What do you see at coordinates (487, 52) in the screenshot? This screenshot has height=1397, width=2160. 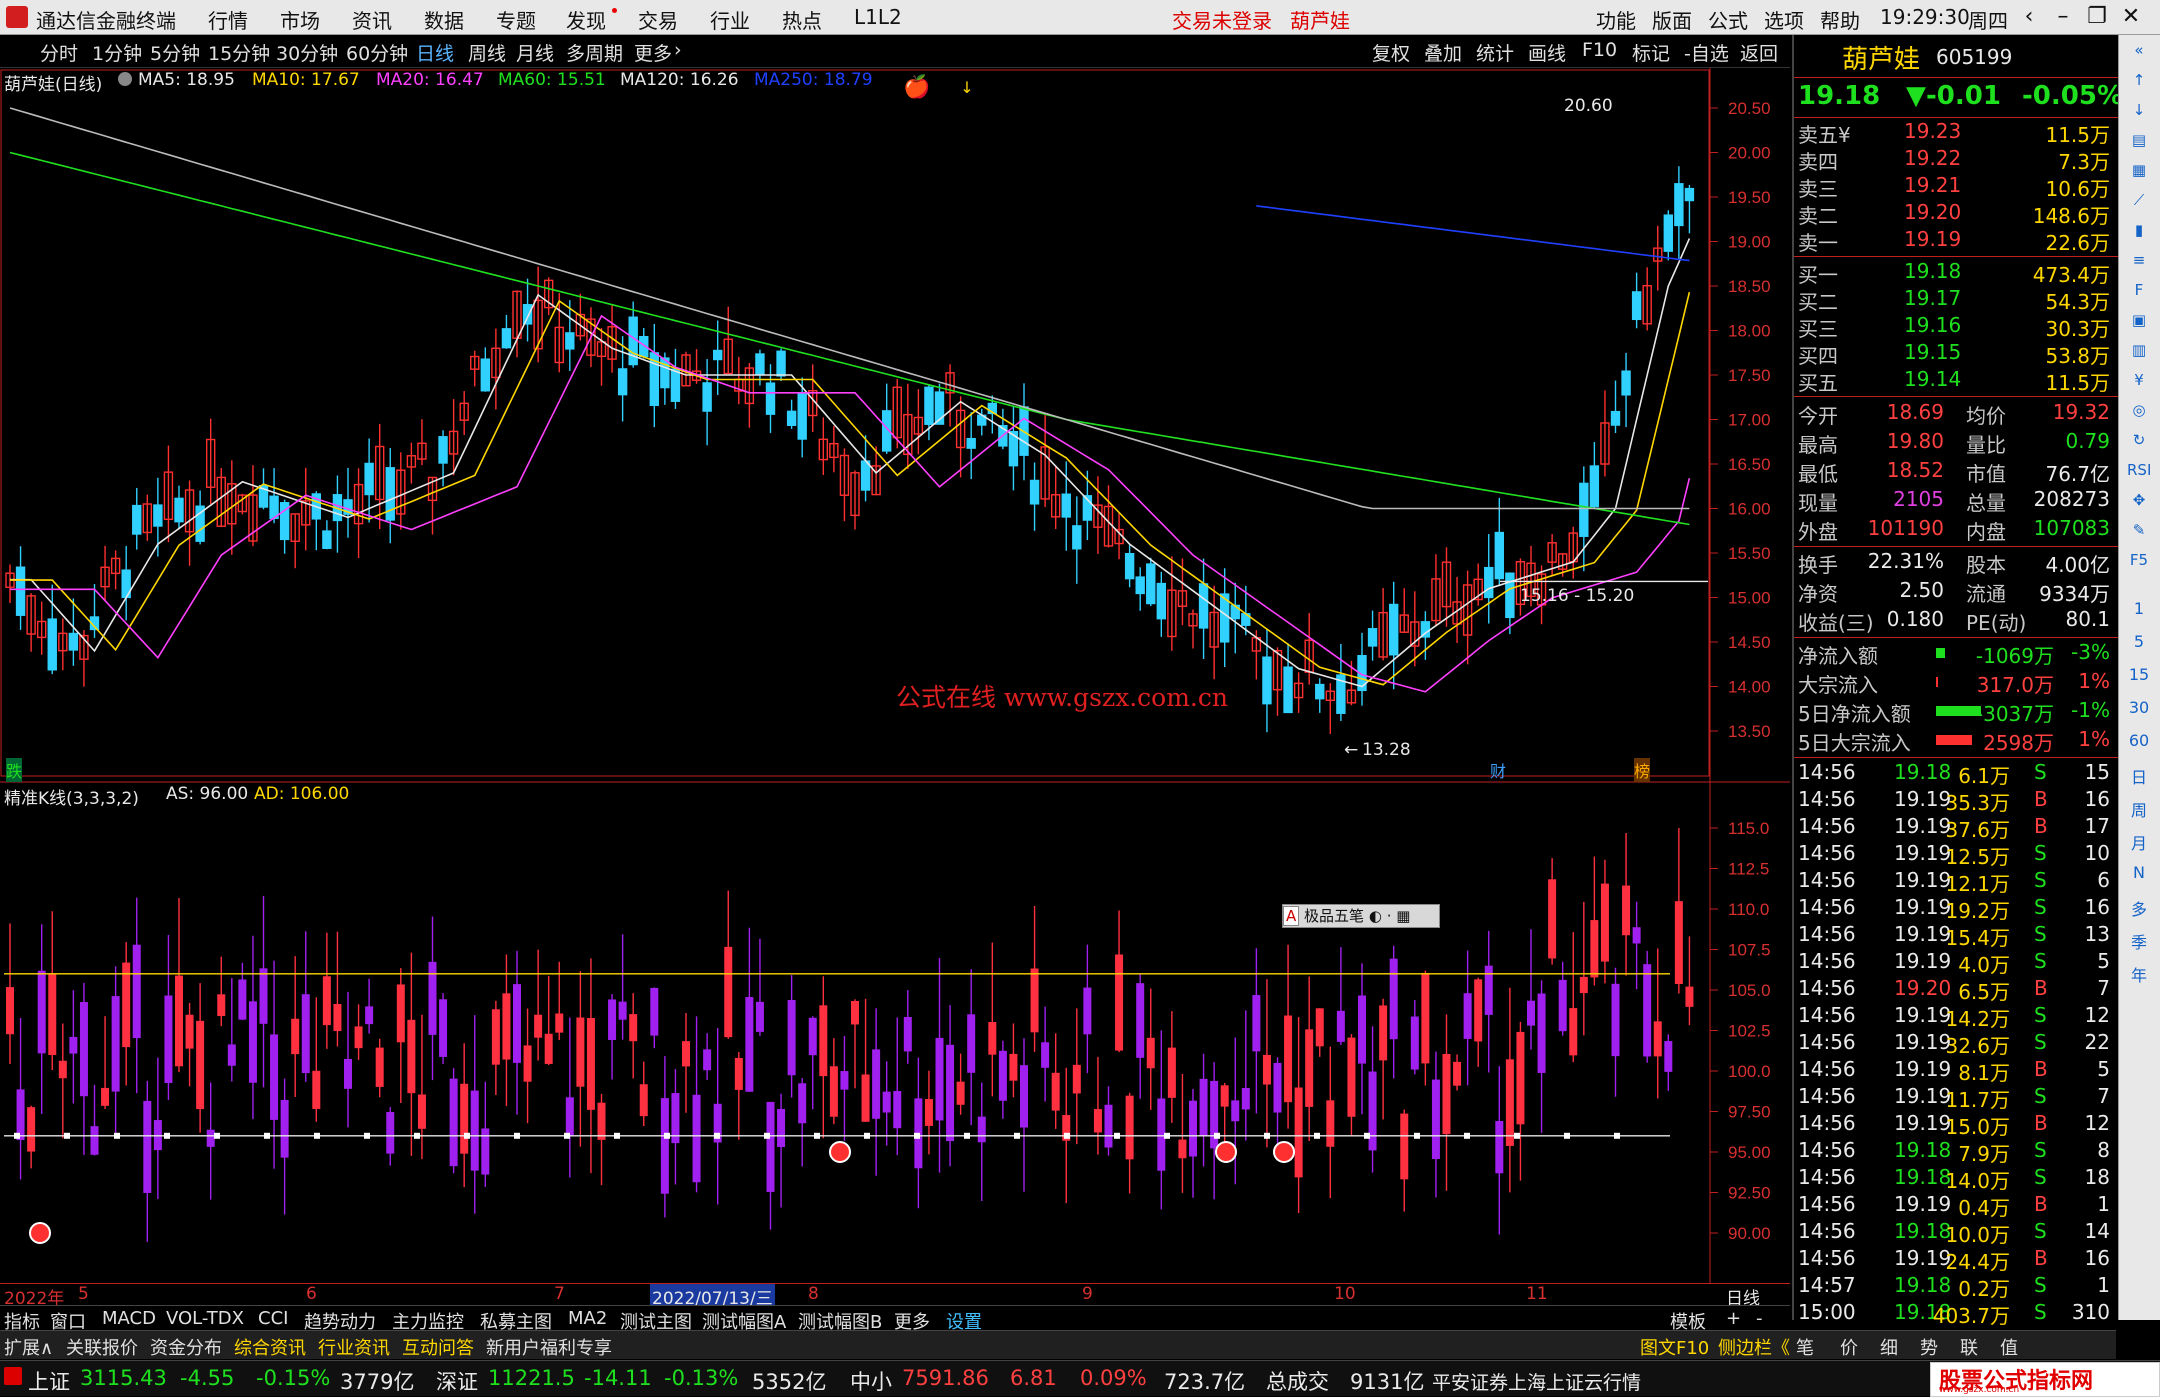 I see `period-weekly: 周线` at bounding box center [487, 52].